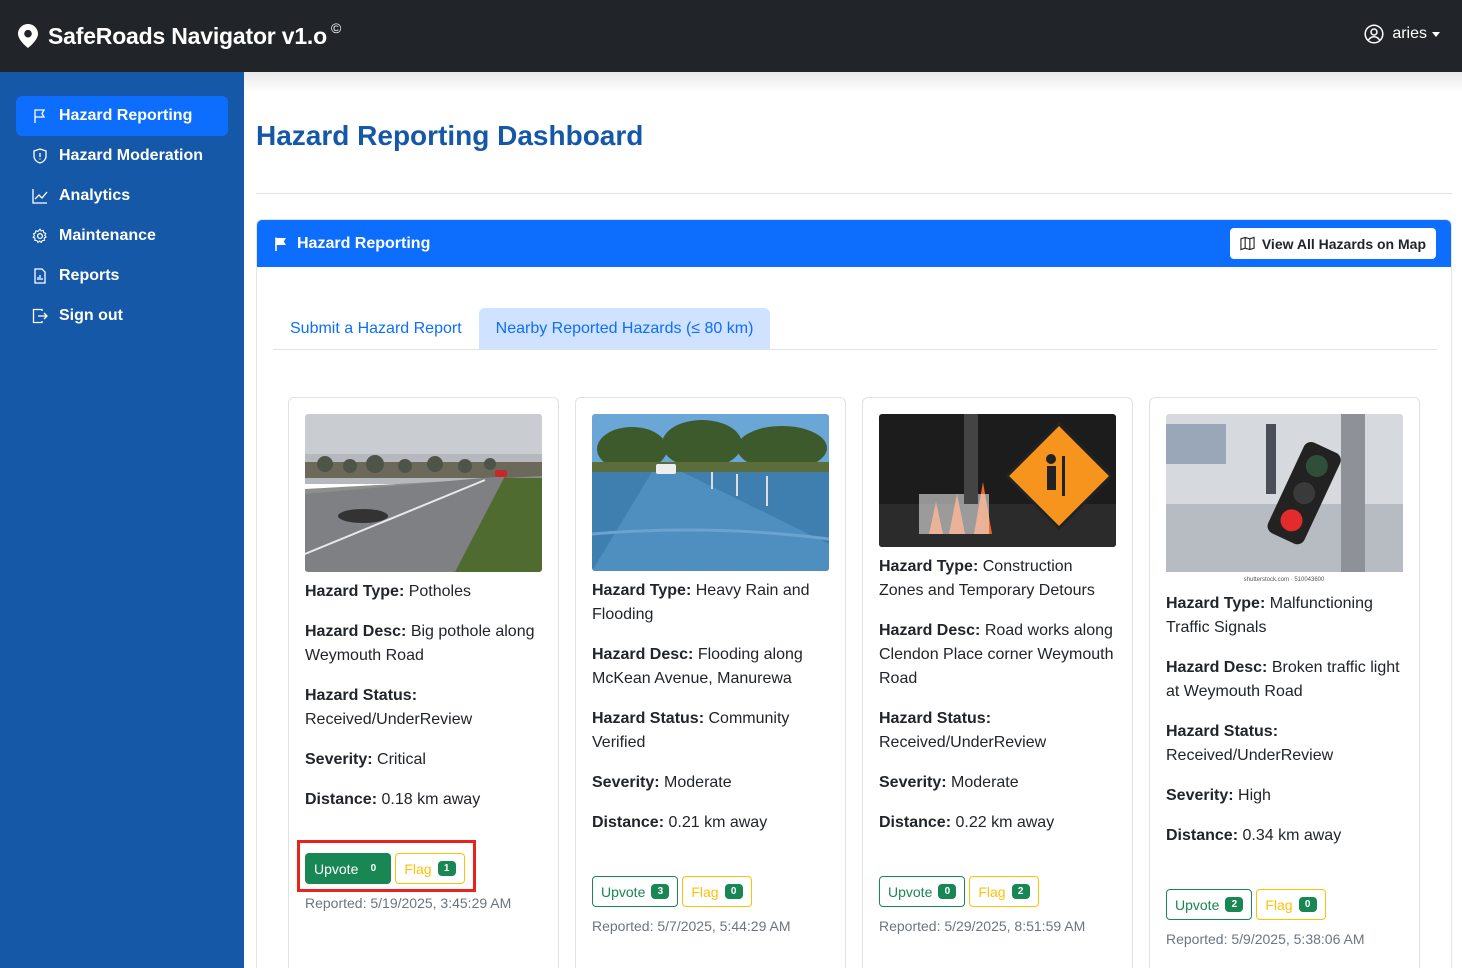 This screenshot has height=968, width=1462. I want to click on username: aries, so click(1409, 33).